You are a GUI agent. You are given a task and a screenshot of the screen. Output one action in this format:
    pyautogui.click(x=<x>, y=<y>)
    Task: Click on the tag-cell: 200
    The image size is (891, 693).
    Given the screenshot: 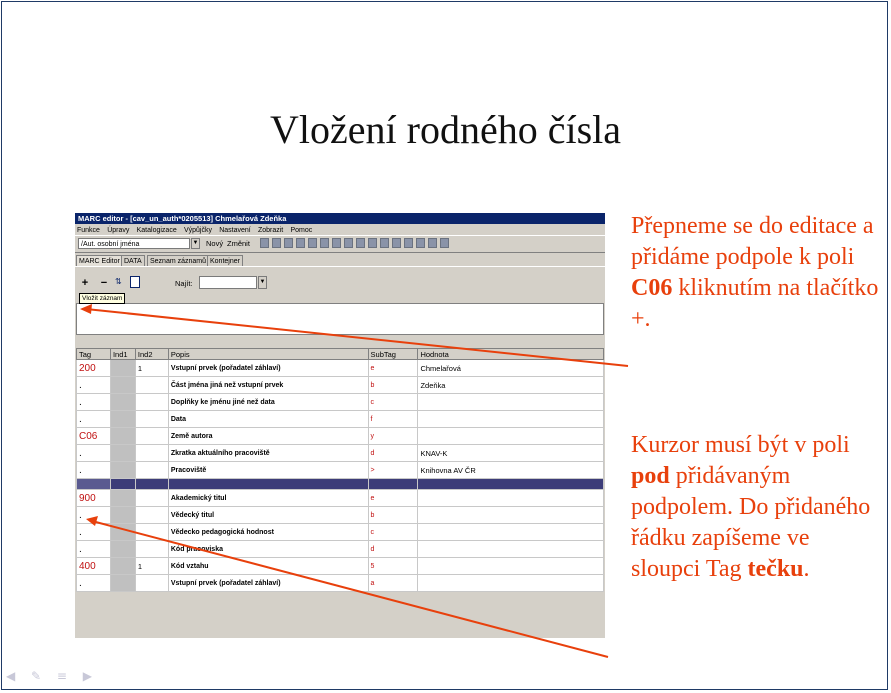 What is the action you would take?
    pyautogui.click(x=93, y=368)
    